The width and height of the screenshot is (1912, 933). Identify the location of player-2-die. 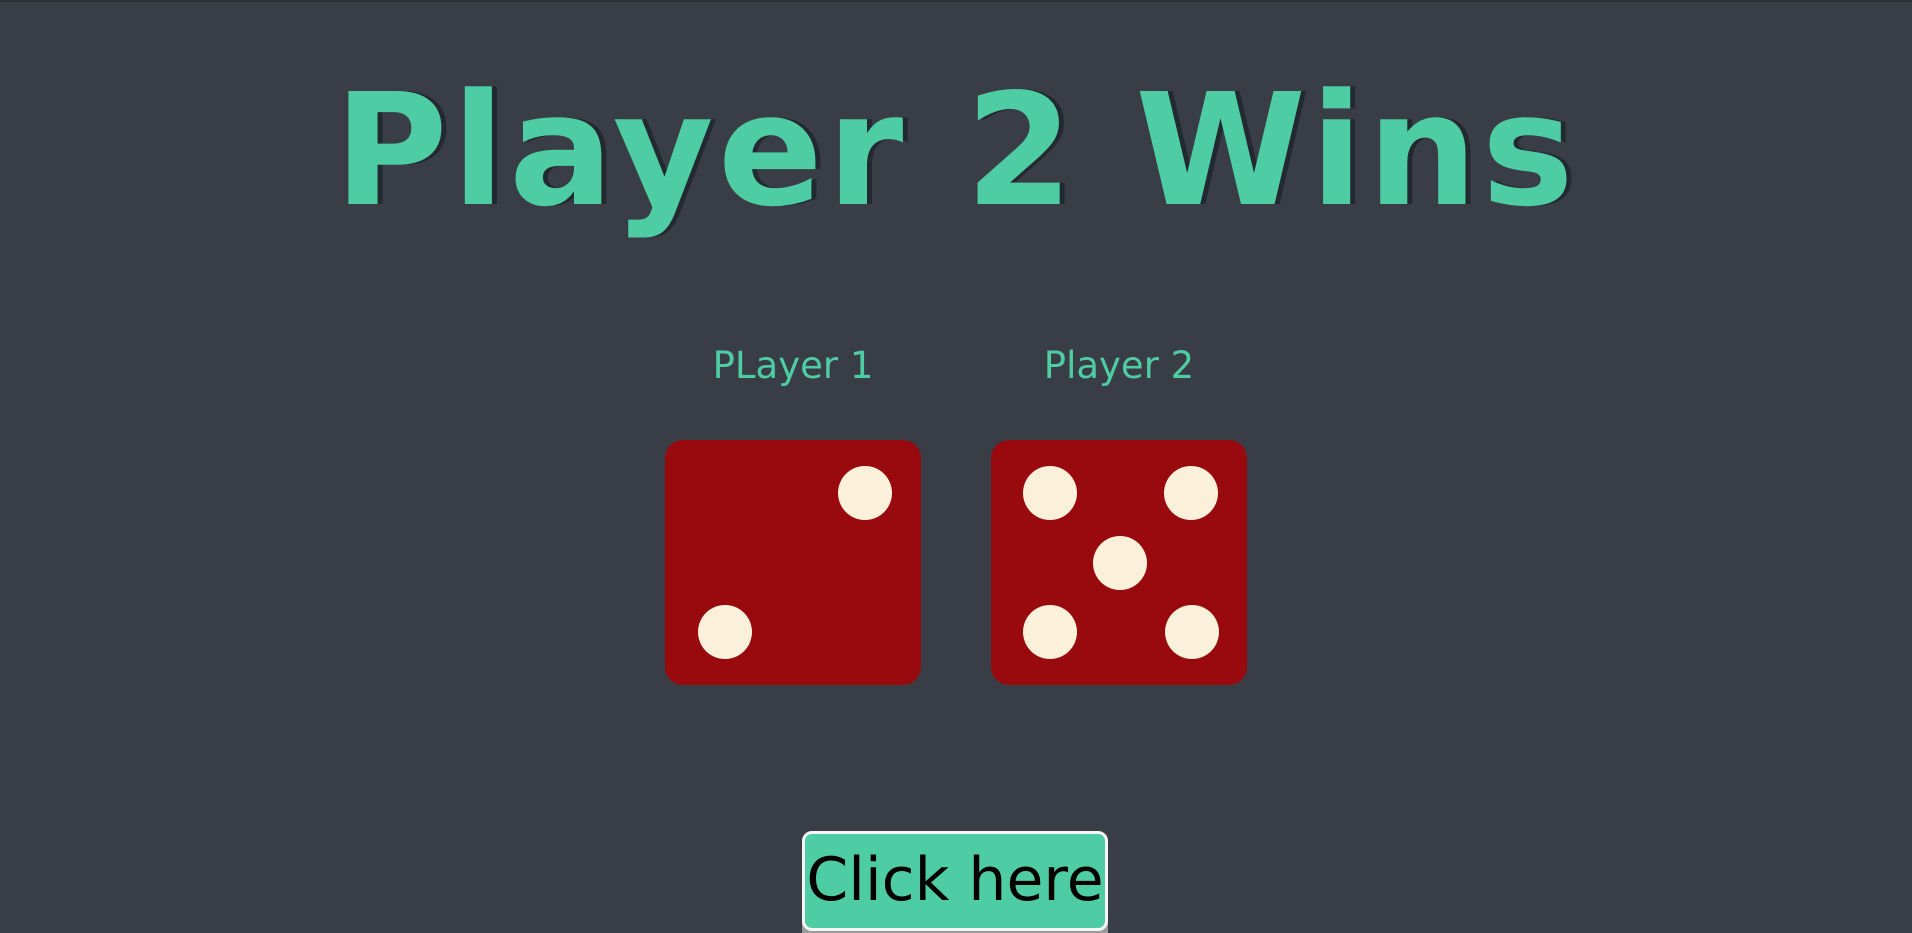
(1119, 562).